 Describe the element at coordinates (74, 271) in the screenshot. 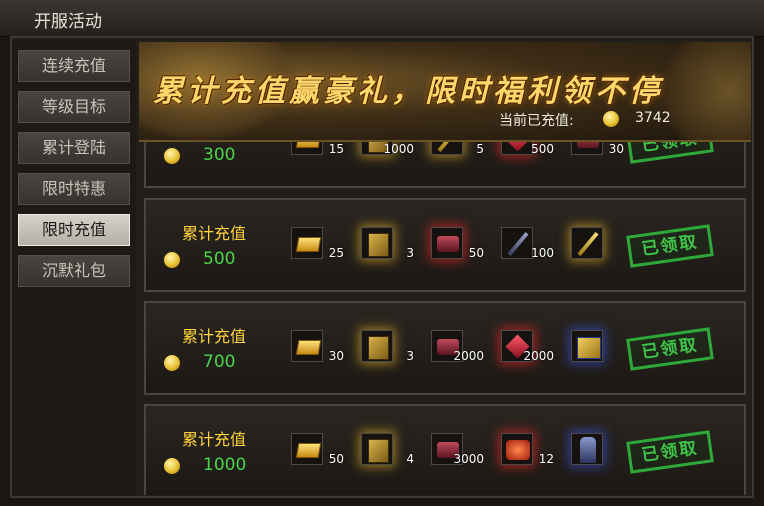

I see `sidebar-item-silent-gift: 沉默礼包` at that location.